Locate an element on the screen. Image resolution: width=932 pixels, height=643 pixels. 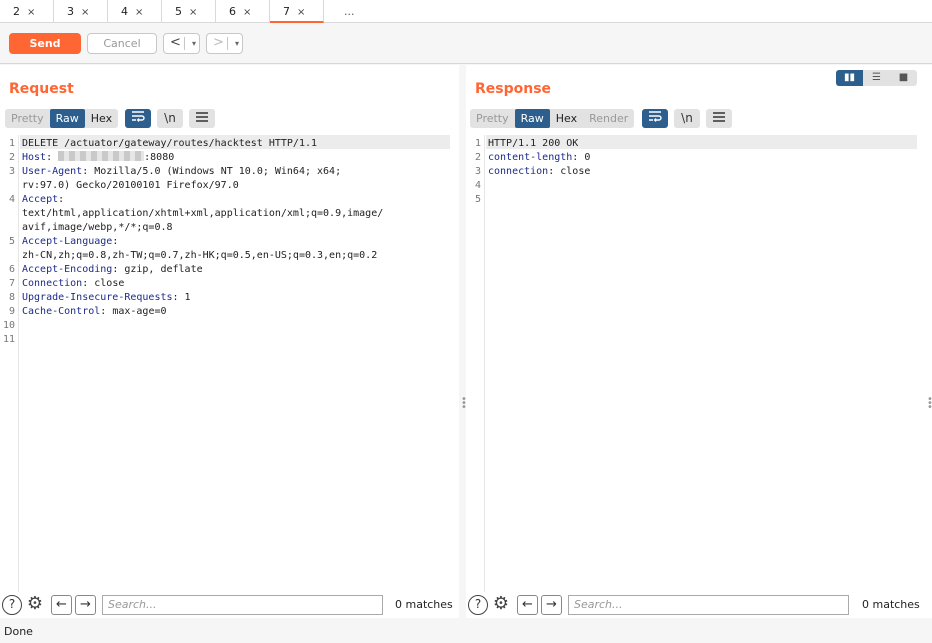
code-line: connection: close is located at coordinates (539, 172).